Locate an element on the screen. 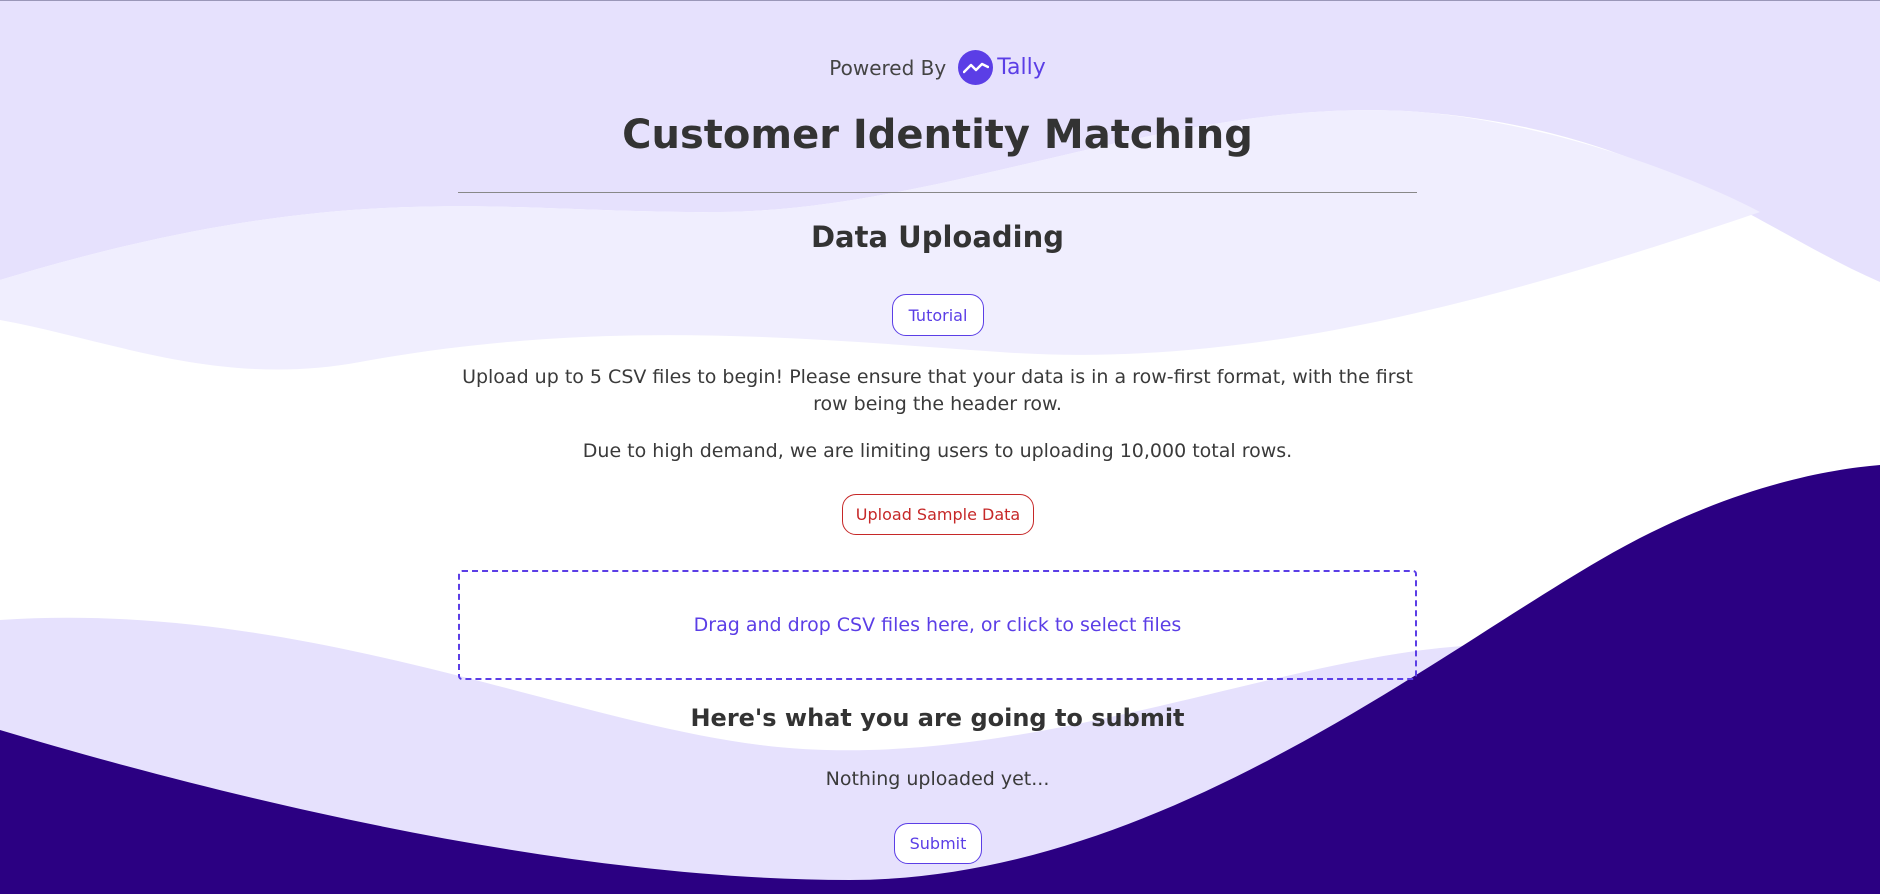 The image size is (1880, 894). title-divider is located at coordinates (937, 192).